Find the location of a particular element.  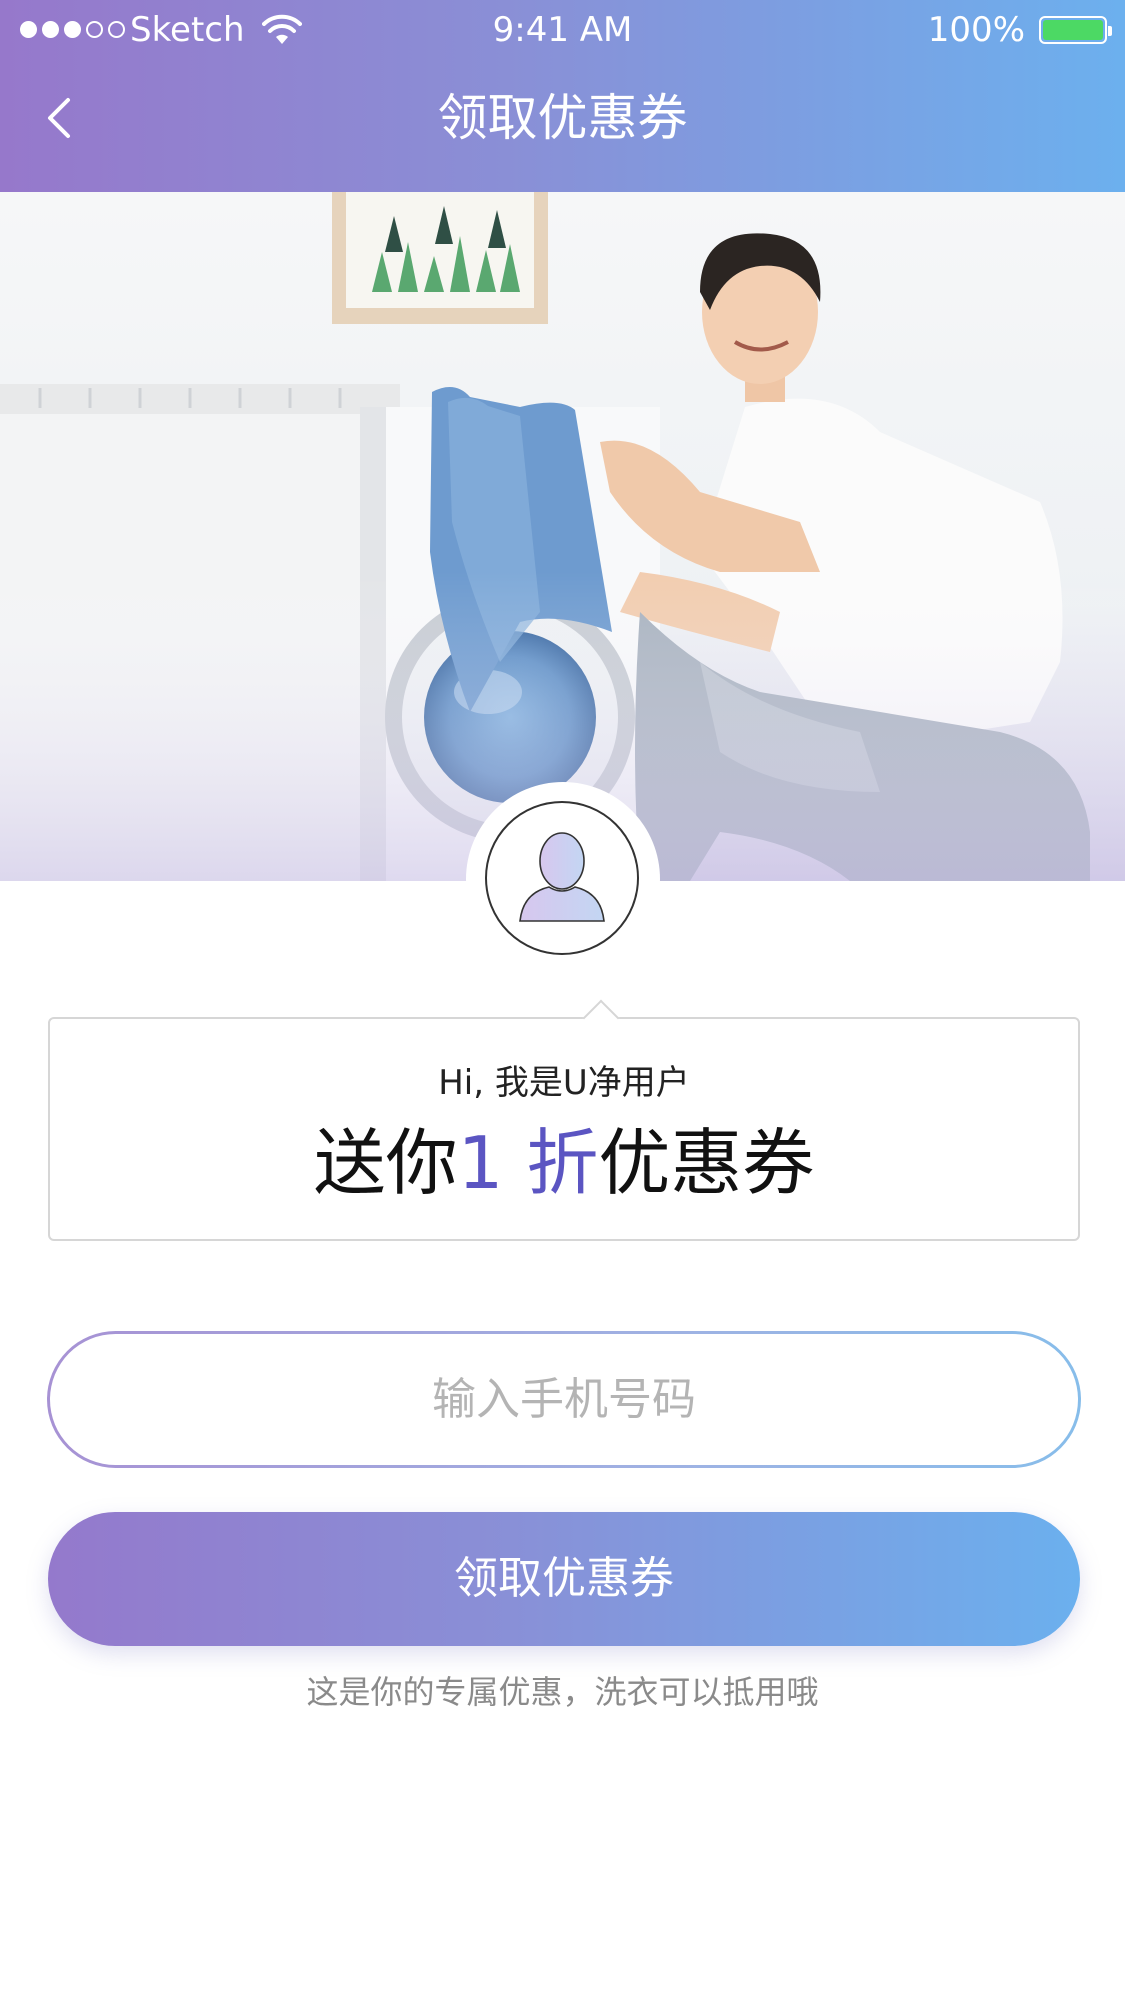

header: Sketch 9:41 AM 100% 领取优惠券 is located at coordinates (562, 96).